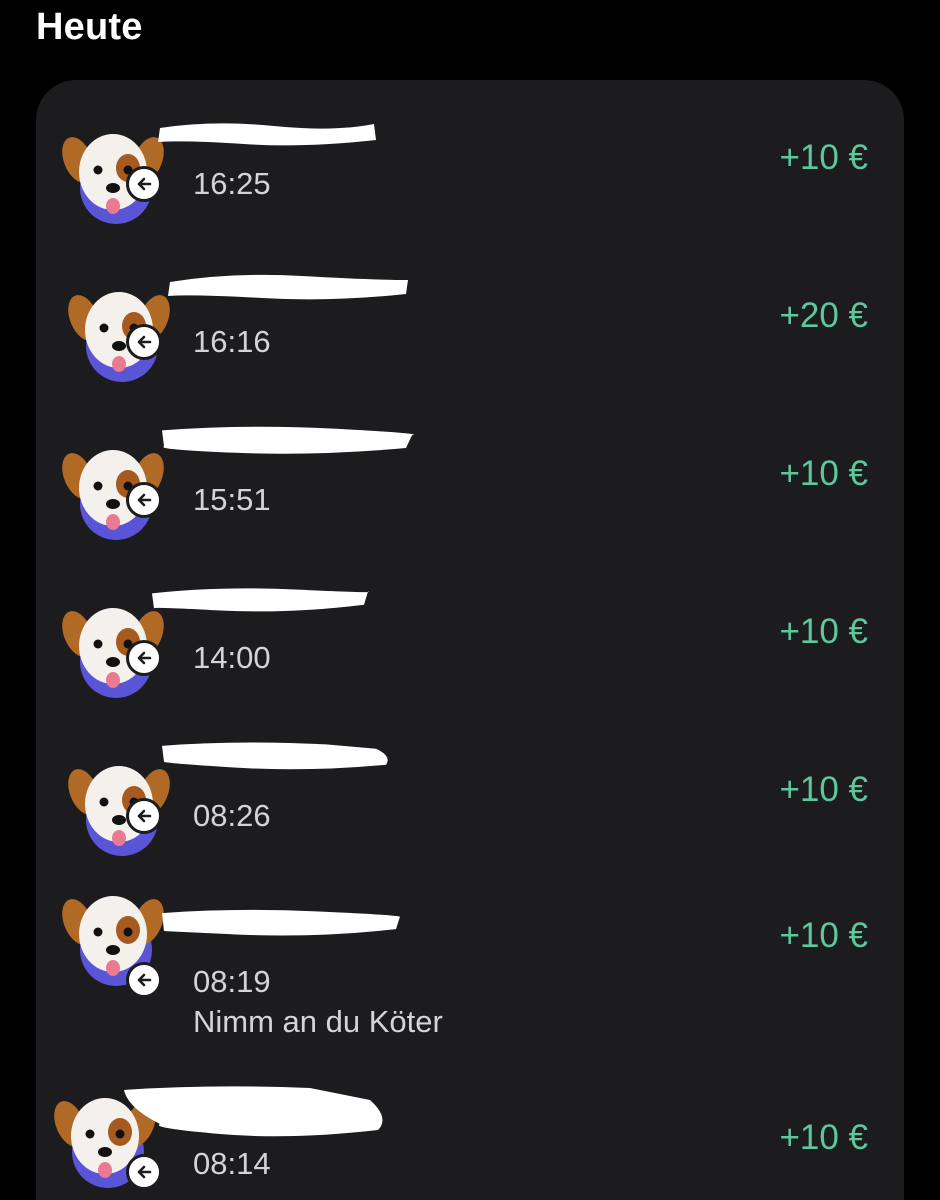 The height and width of the screenshot is (1200, 940). Describe the element at coordinates (232, 981) in the screenshot. I see `transaction-time: 08:19` at that location.